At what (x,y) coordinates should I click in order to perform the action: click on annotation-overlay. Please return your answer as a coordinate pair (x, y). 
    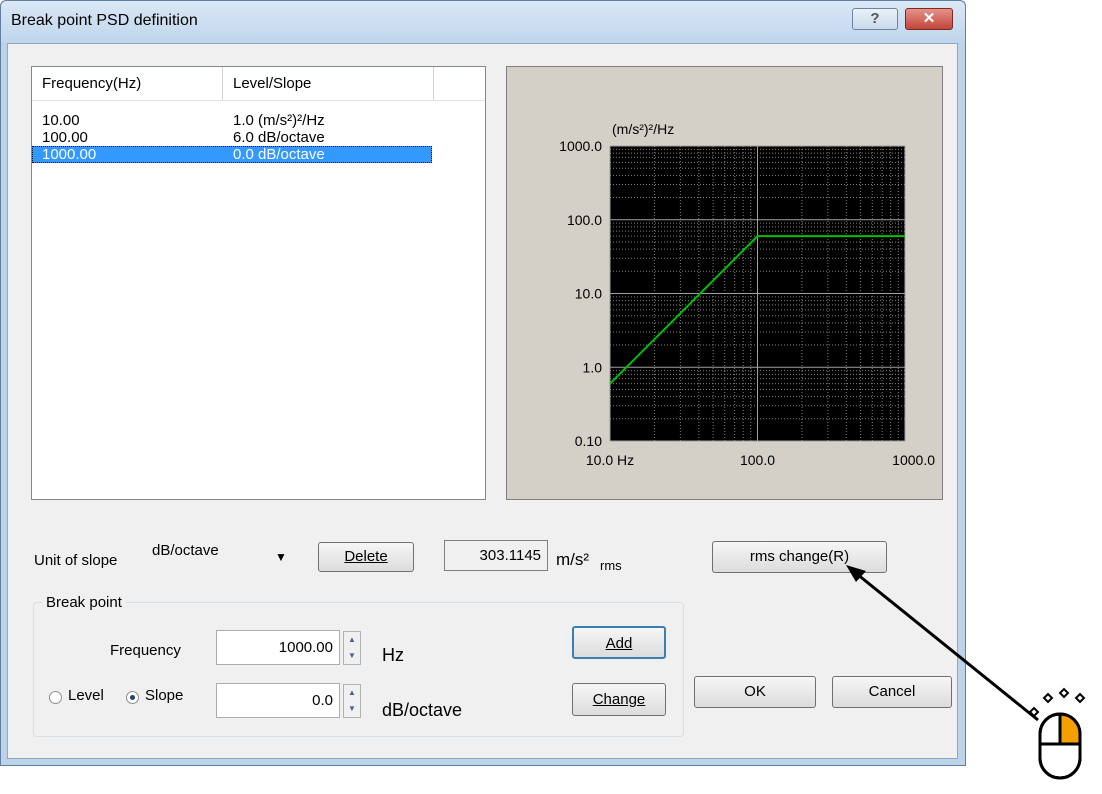
    Looking at the image, I should click on (966, 672).